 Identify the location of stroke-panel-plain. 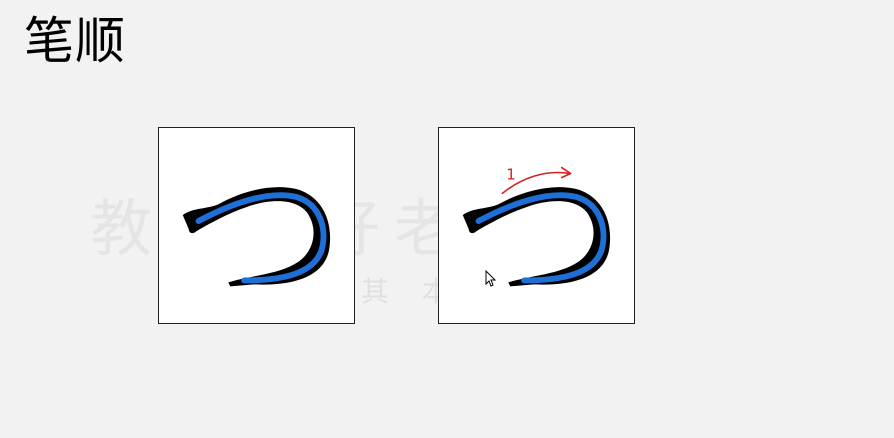
(256, 225).